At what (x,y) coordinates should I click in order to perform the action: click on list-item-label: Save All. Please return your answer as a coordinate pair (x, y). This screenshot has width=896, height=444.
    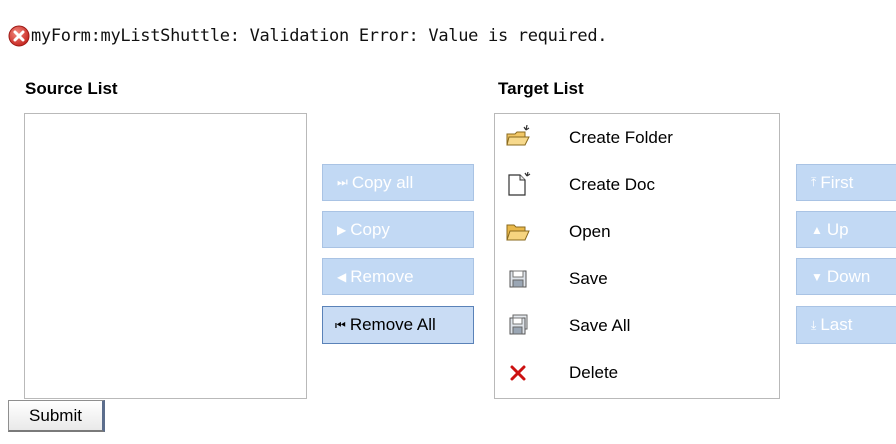
    Looking at the image, I should click on (600, 325).